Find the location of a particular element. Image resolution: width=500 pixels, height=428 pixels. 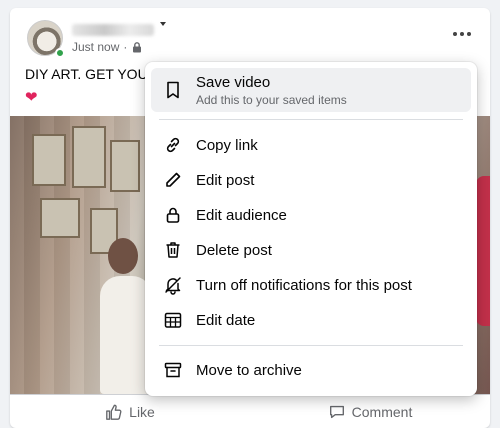

comment-label: Comment is located at coordinates (382, 411).